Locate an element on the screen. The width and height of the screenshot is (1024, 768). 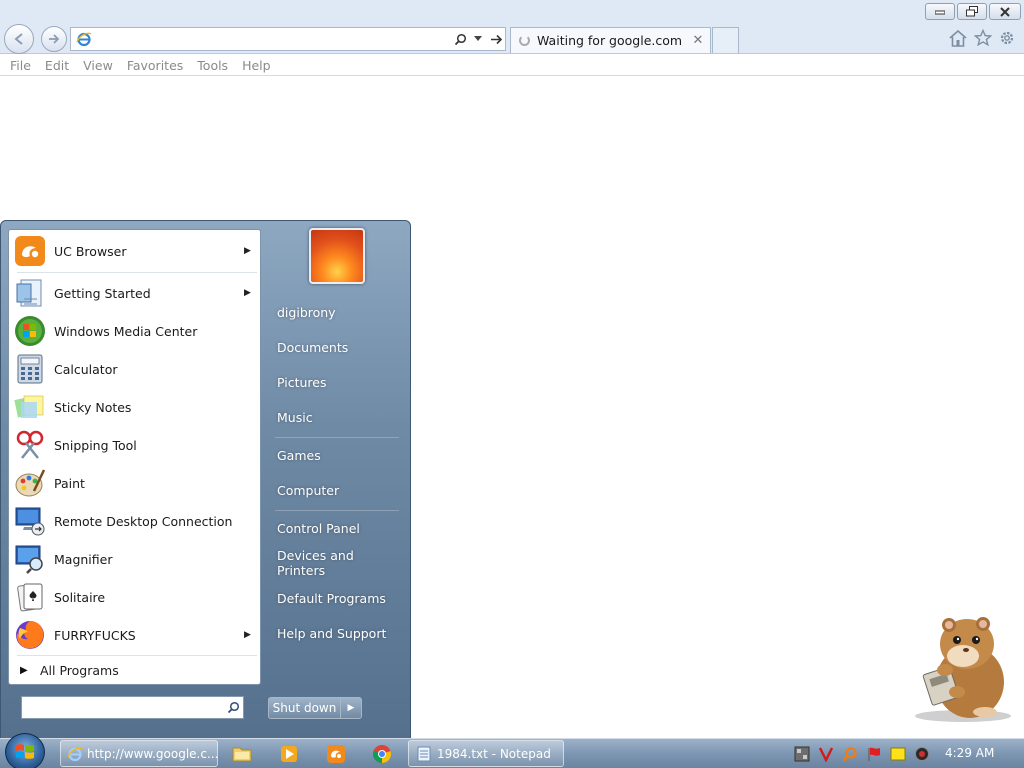
clock: 4:29 AM is located at coordinates (969, 753).